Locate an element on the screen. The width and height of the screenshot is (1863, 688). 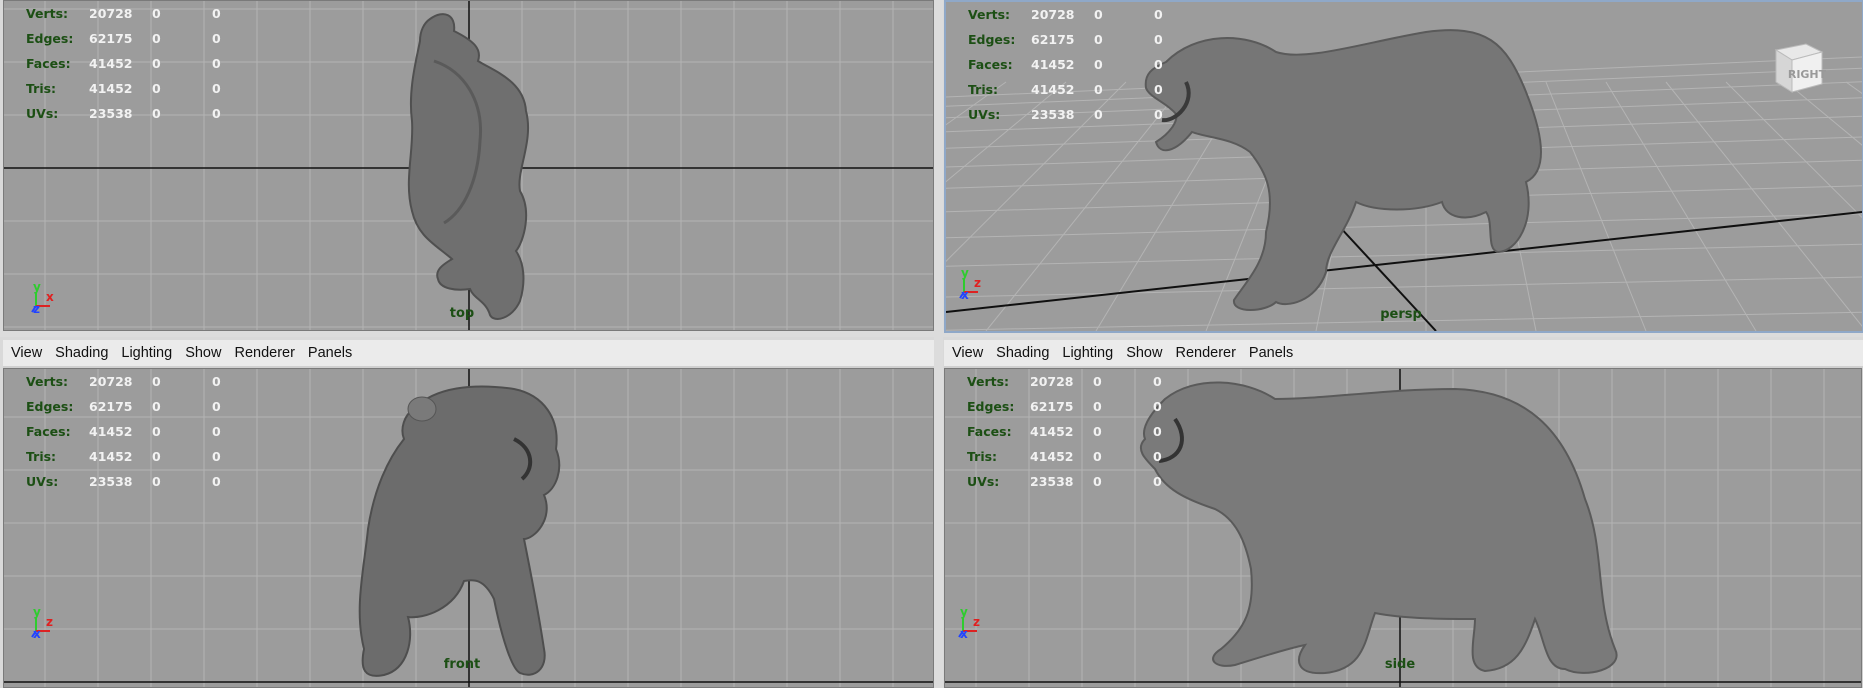
camera-label: top is located at coordinates (462, 313).